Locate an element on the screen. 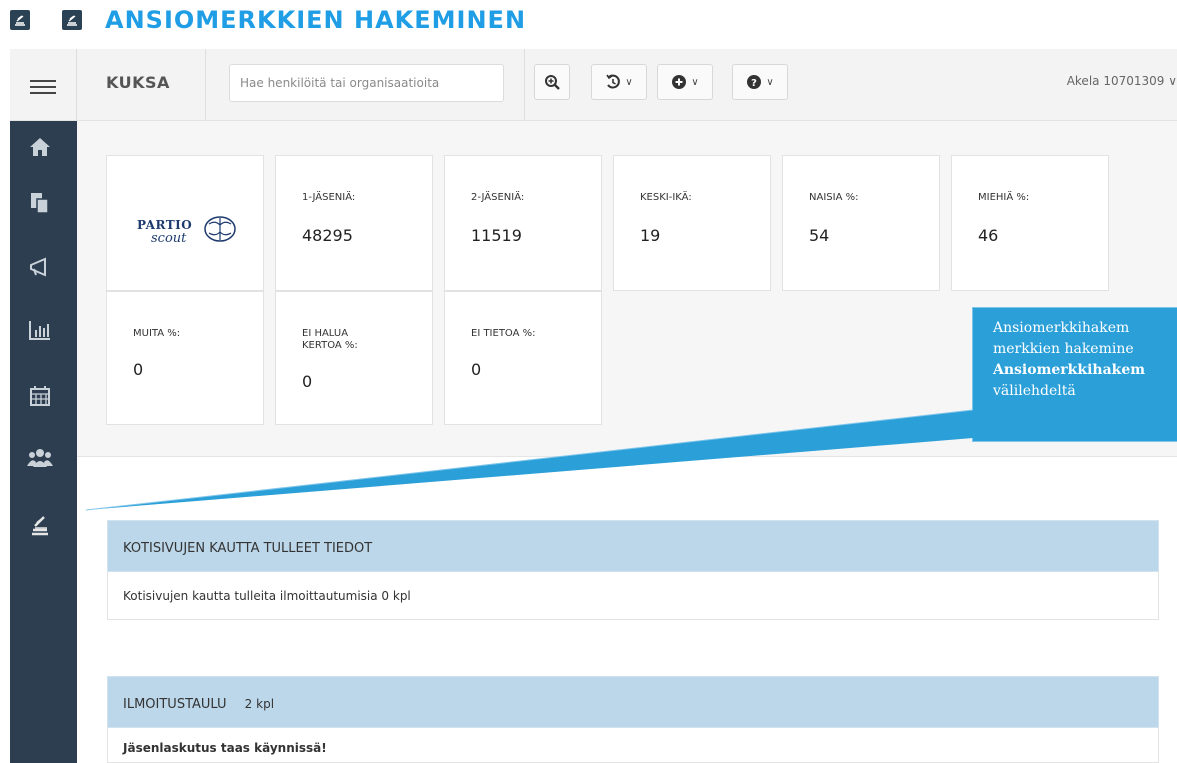 The width and height of the screenshot is (1177, 763). history-dropdown: ∨ is located at coordinates (619, 82).